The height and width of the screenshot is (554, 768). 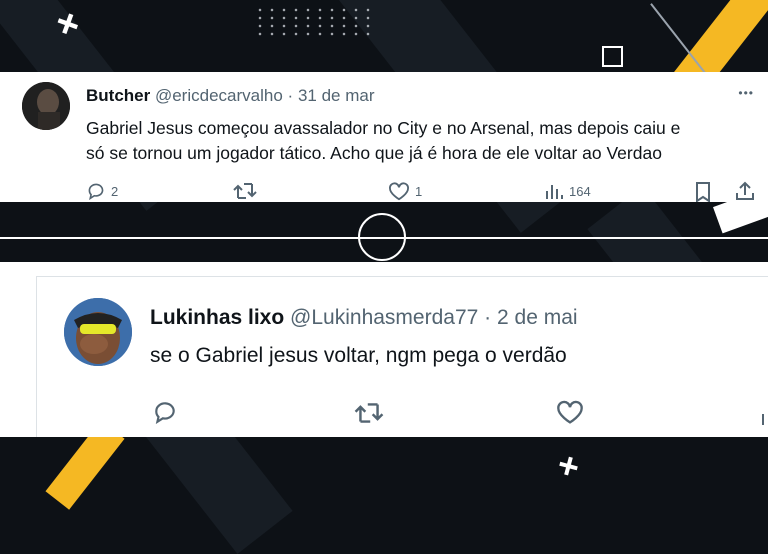 I want to click on like-count: 1, so click(x=419, y=191).